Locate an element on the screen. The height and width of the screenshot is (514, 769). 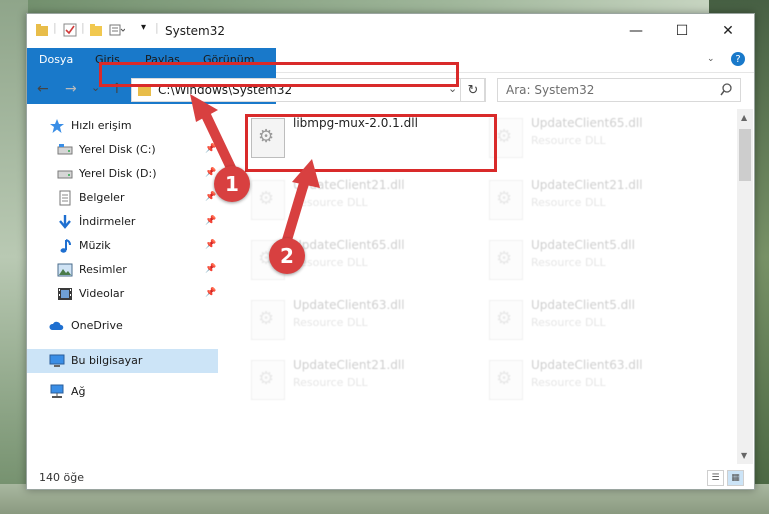
step-badge-1: 1 is located at coordinates (232, 184).